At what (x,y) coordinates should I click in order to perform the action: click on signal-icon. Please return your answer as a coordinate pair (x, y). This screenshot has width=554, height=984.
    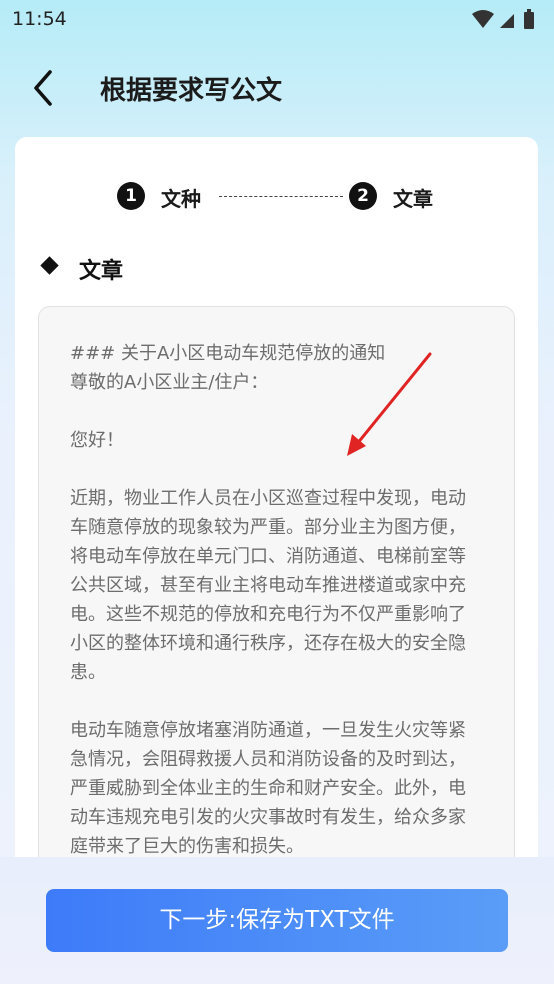
    Looking at the image, I should click on (507, 21).